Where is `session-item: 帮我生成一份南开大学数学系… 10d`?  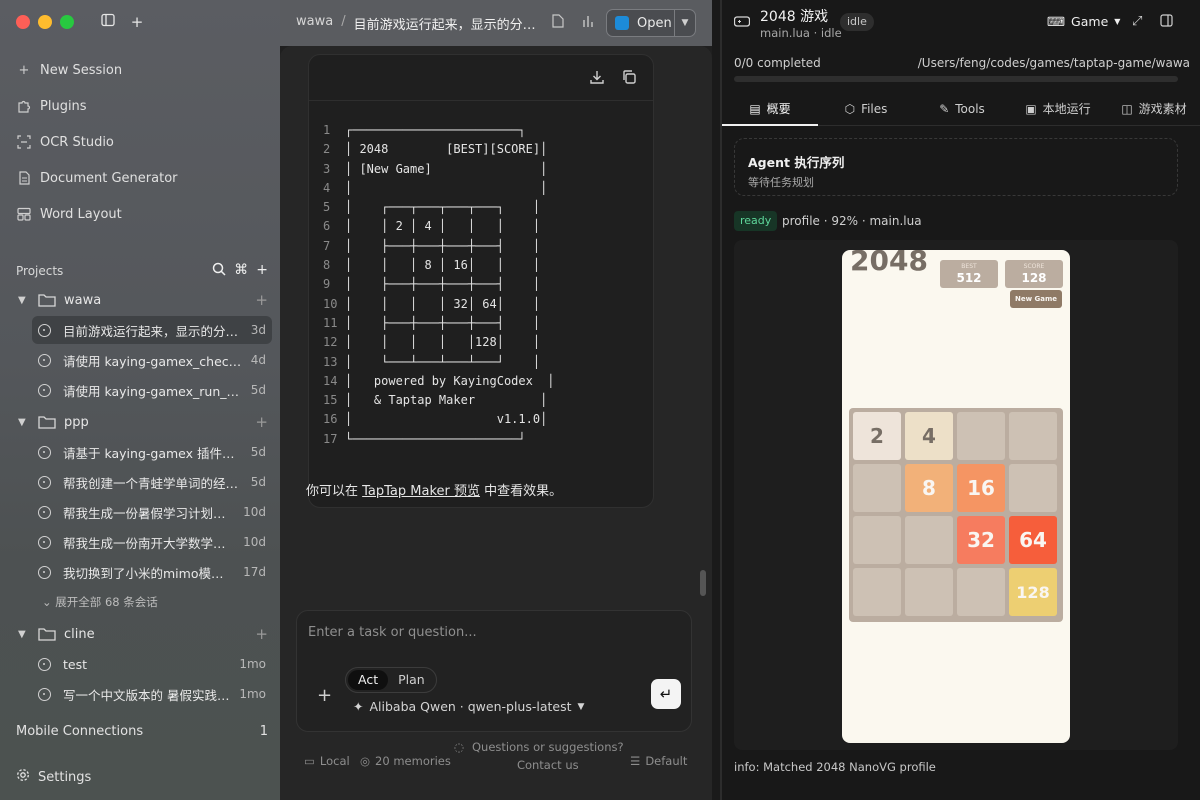
session-item: 帮我生成一份南开大学数学系… 10d is located at coordinates (152, 542).